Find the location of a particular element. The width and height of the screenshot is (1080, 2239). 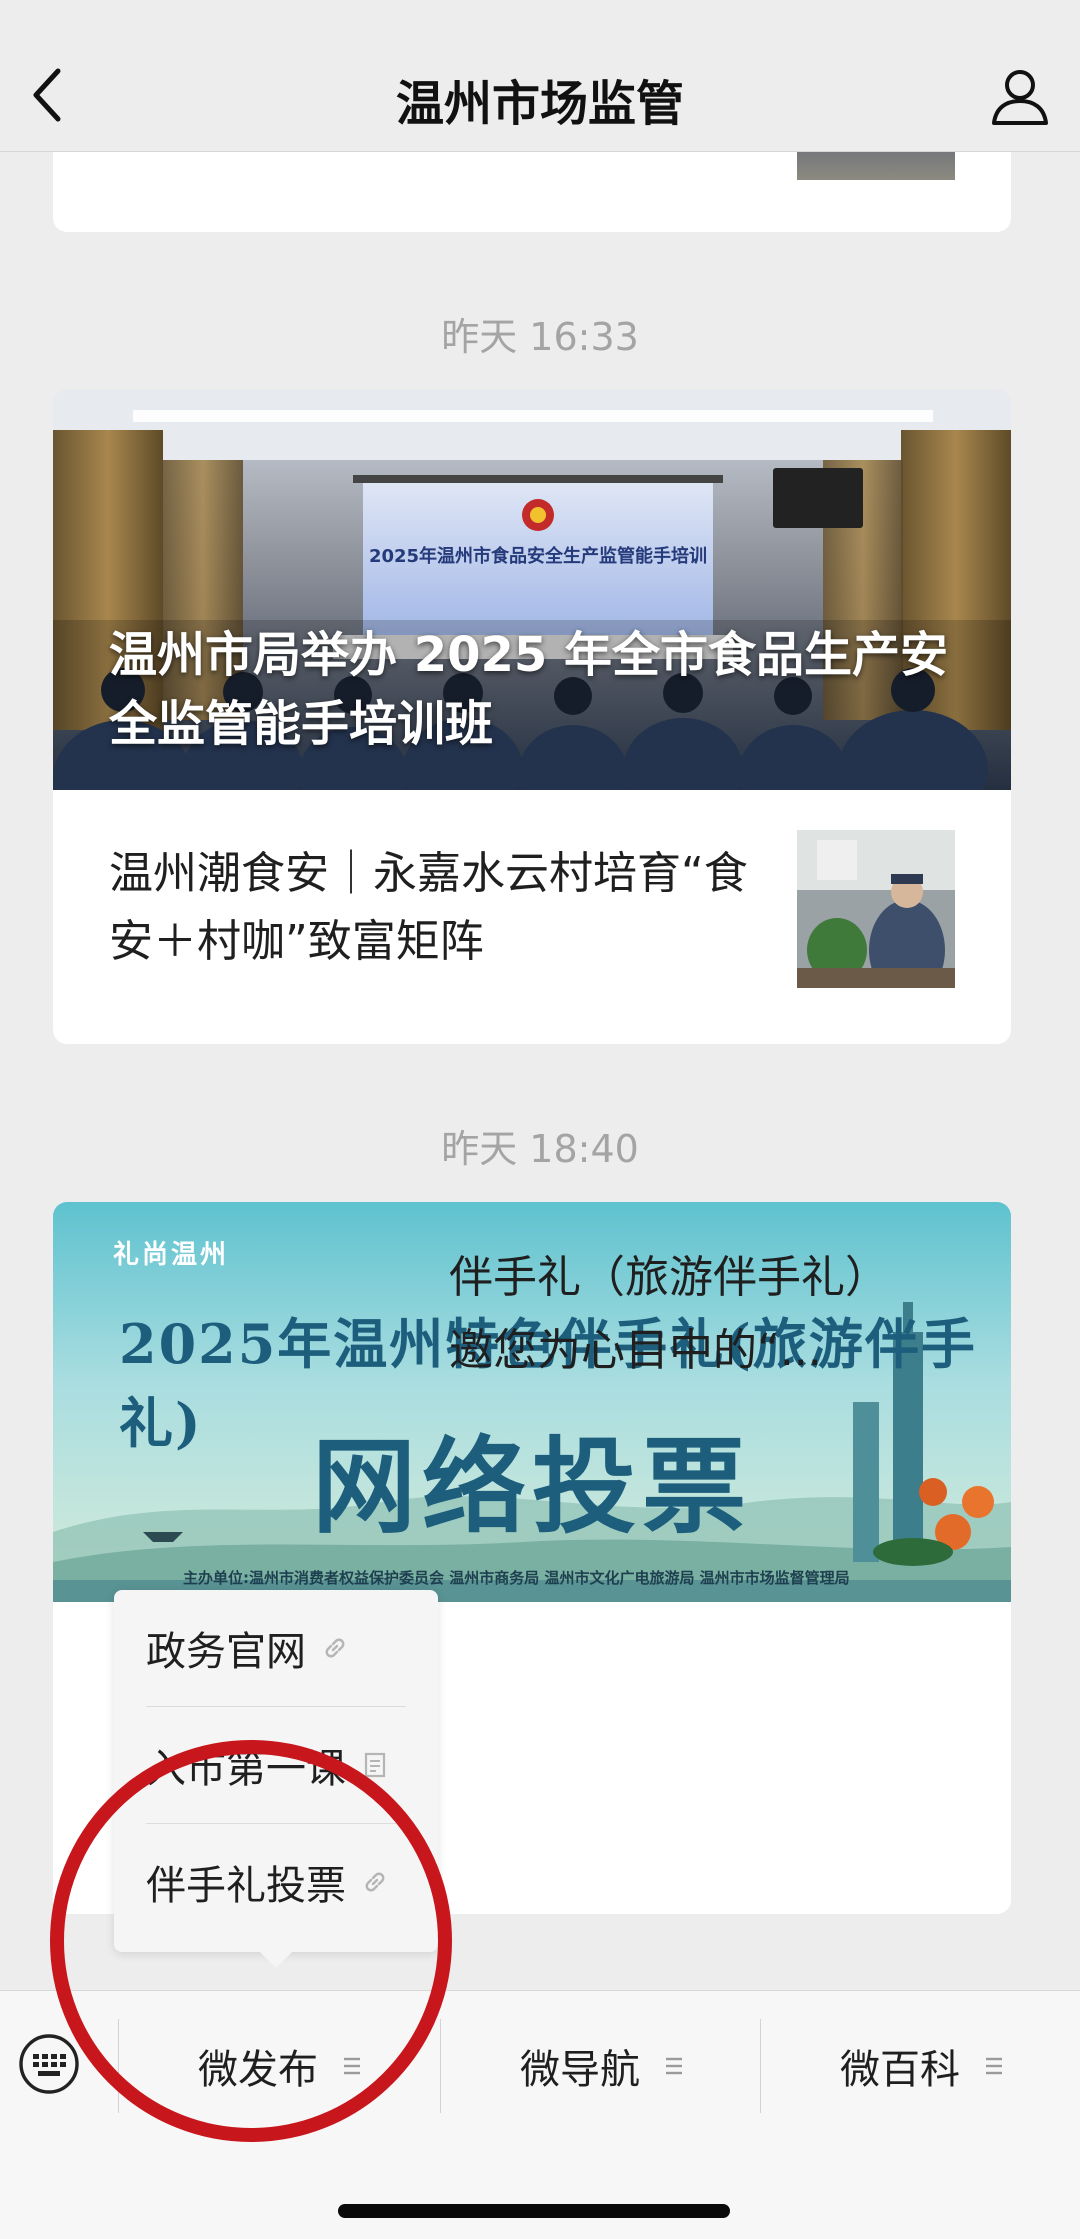

profile-button is located at coordinates (1020, 96).